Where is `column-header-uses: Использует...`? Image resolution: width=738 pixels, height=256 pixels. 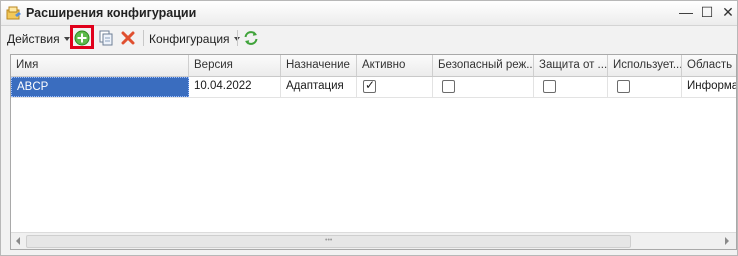 column-header-uses: Использует... is located at coordinates (645, 65).